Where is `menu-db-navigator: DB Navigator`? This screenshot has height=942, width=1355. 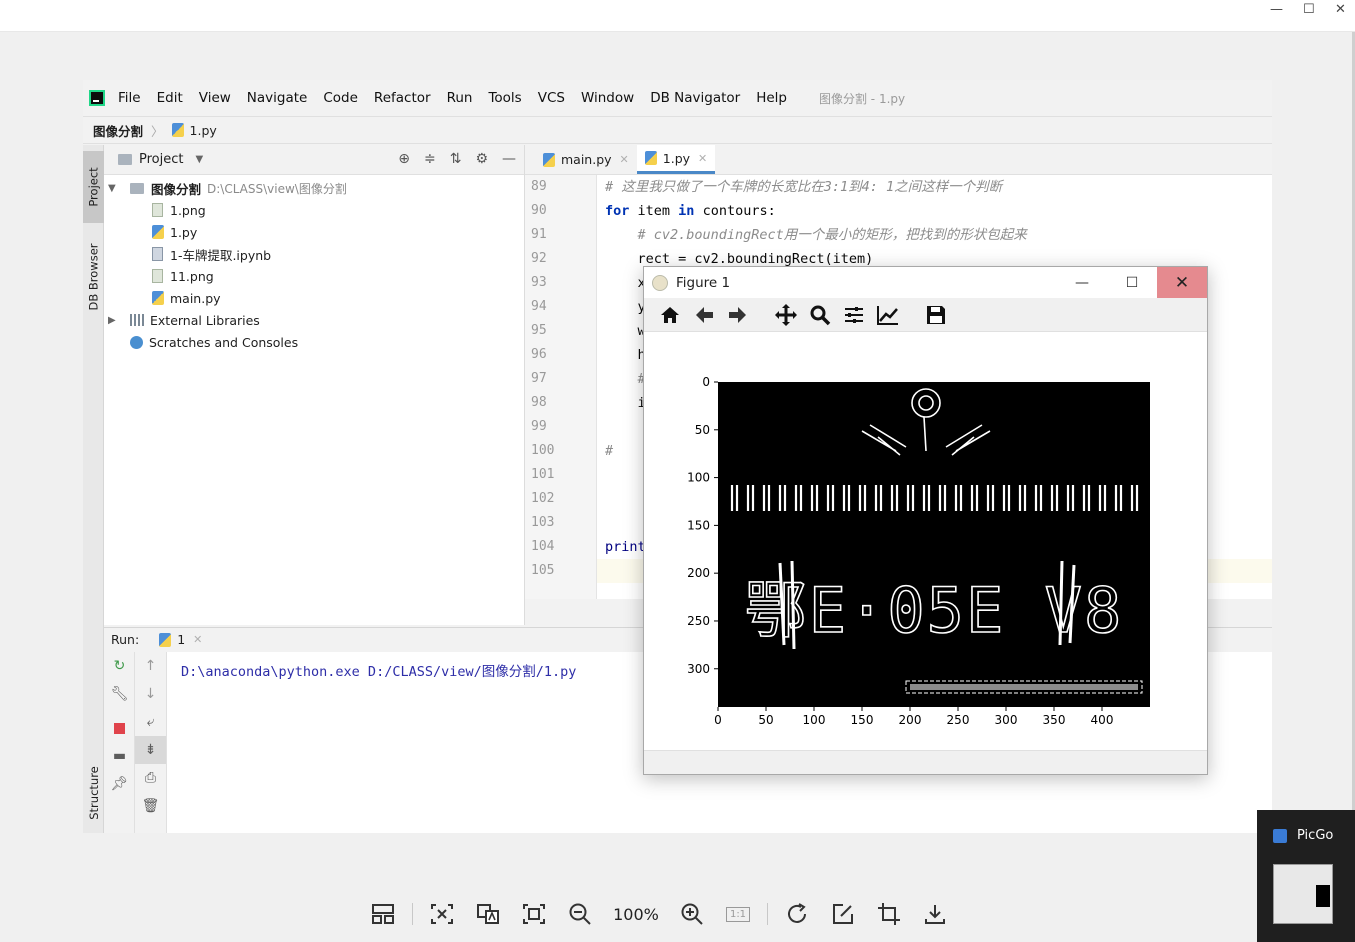
menu-db-navigator: DB Navigator is located at coordinates (695, 98).